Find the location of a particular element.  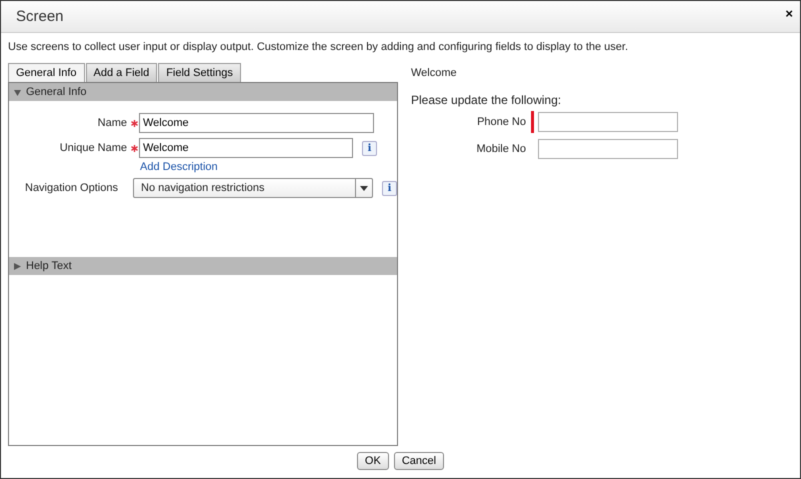

field-label: Navigation Options is located at coordinates (71, 188).